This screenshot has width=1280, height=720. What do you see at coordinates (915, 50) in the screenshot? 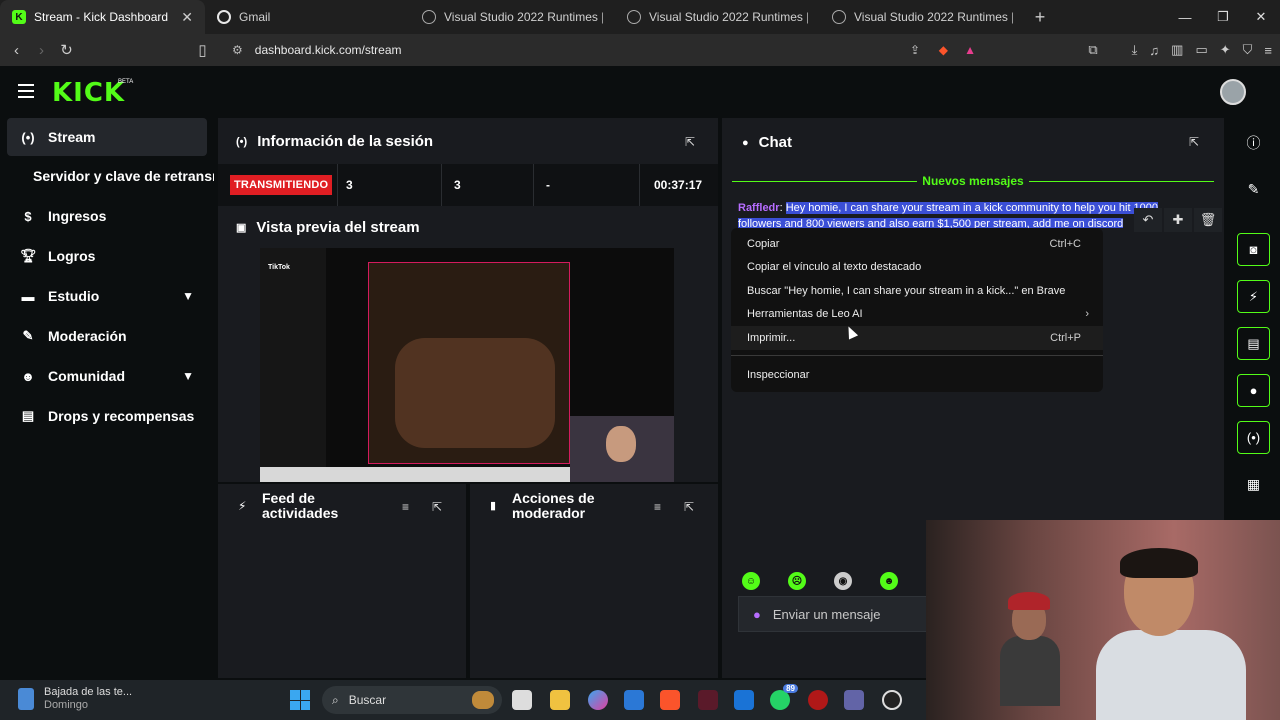
I see `share-icon: ⇪` at bounding box center [915, 50].